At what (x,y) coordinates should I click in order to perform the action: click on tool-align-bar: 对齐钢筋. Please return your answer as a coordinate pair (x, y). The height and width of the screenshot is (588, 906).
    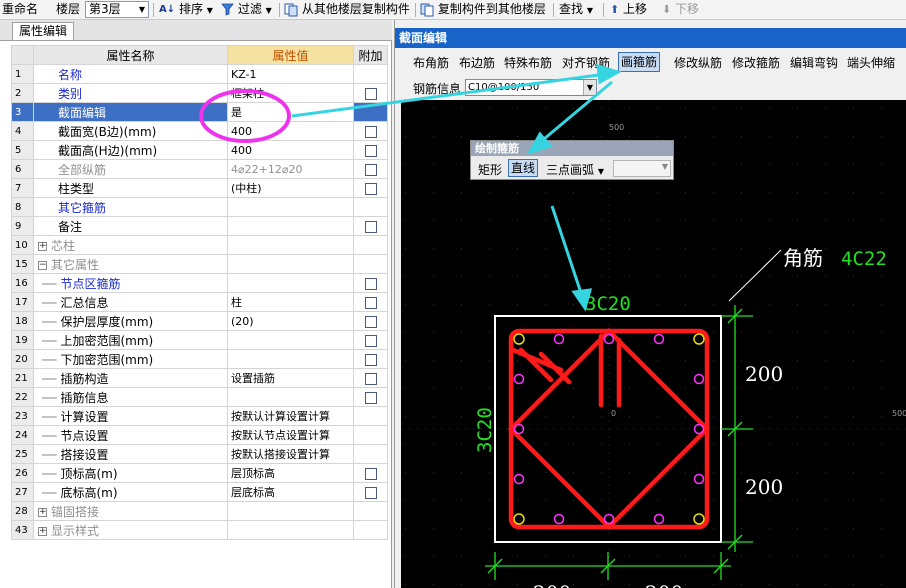
    Looking at the image, I should click on (586, 62).